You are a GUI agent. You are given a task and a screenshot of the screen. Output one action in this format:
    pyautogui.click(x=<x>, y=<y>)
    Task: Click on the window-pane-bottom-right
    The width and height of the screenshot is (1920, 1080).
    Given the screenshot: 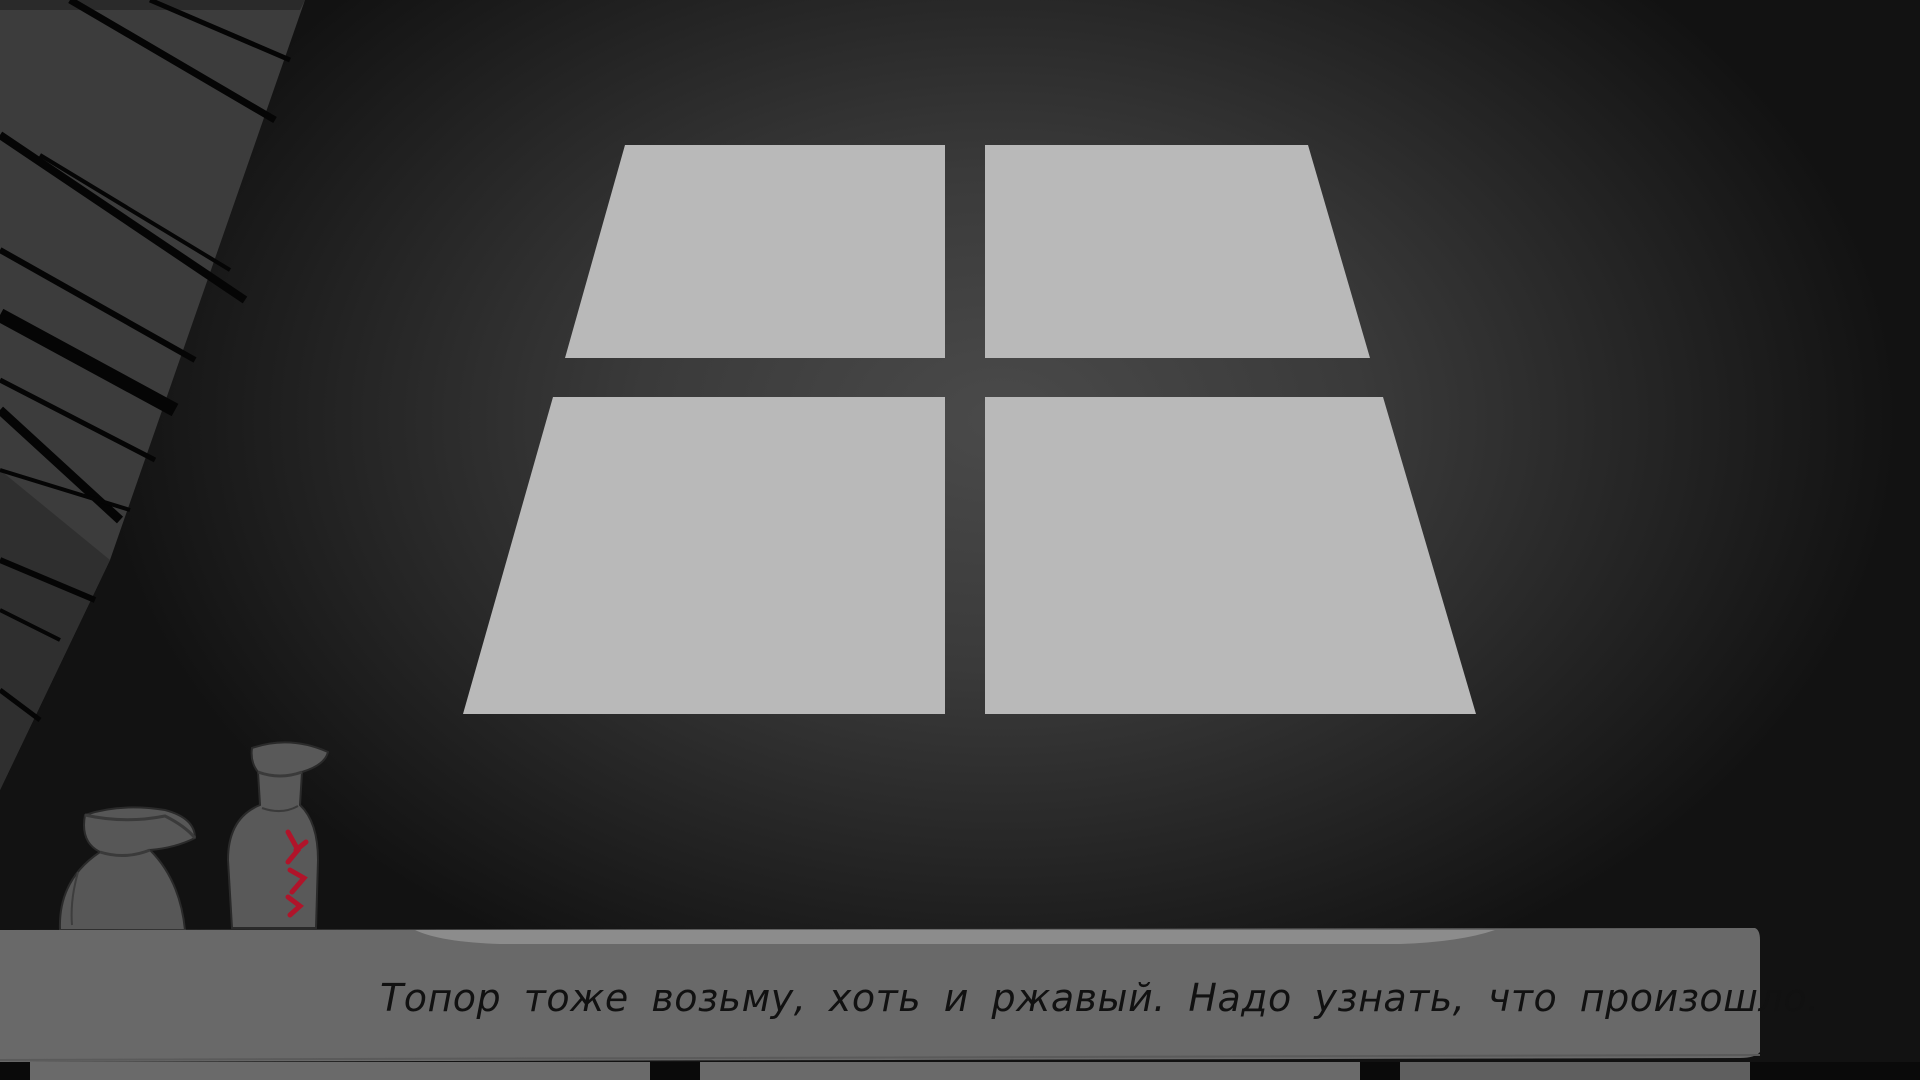 What is the action you would take?
    pyautogui.click(x=1230, y=555)
    